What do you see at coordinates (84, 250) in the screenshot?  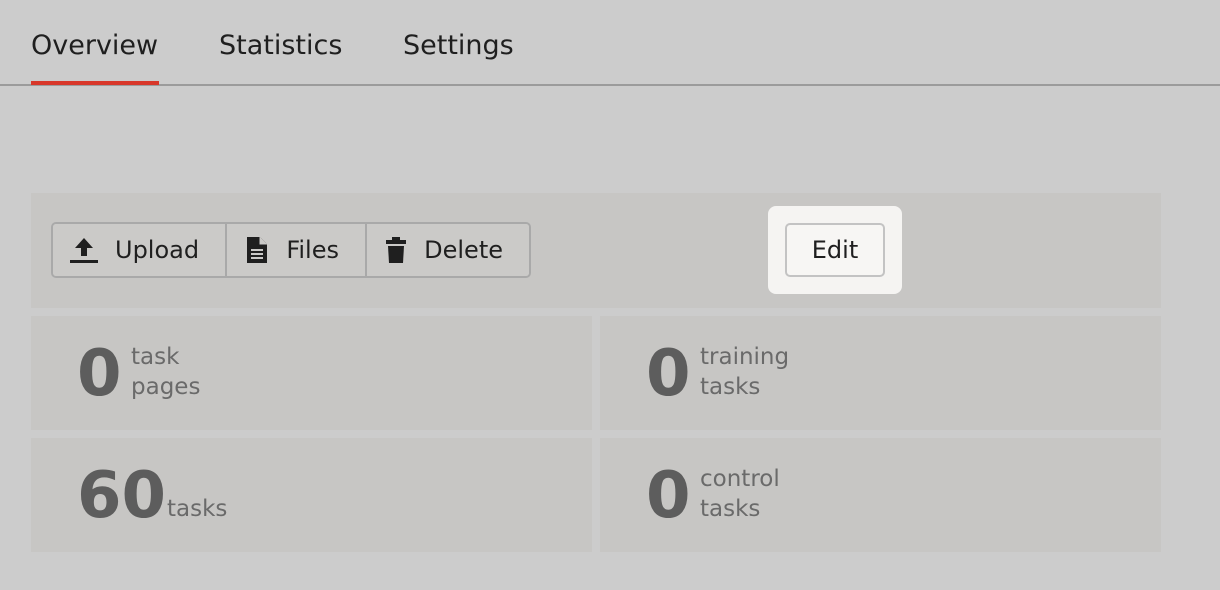 I see `upload-icon` at bounding box center [84, 250].